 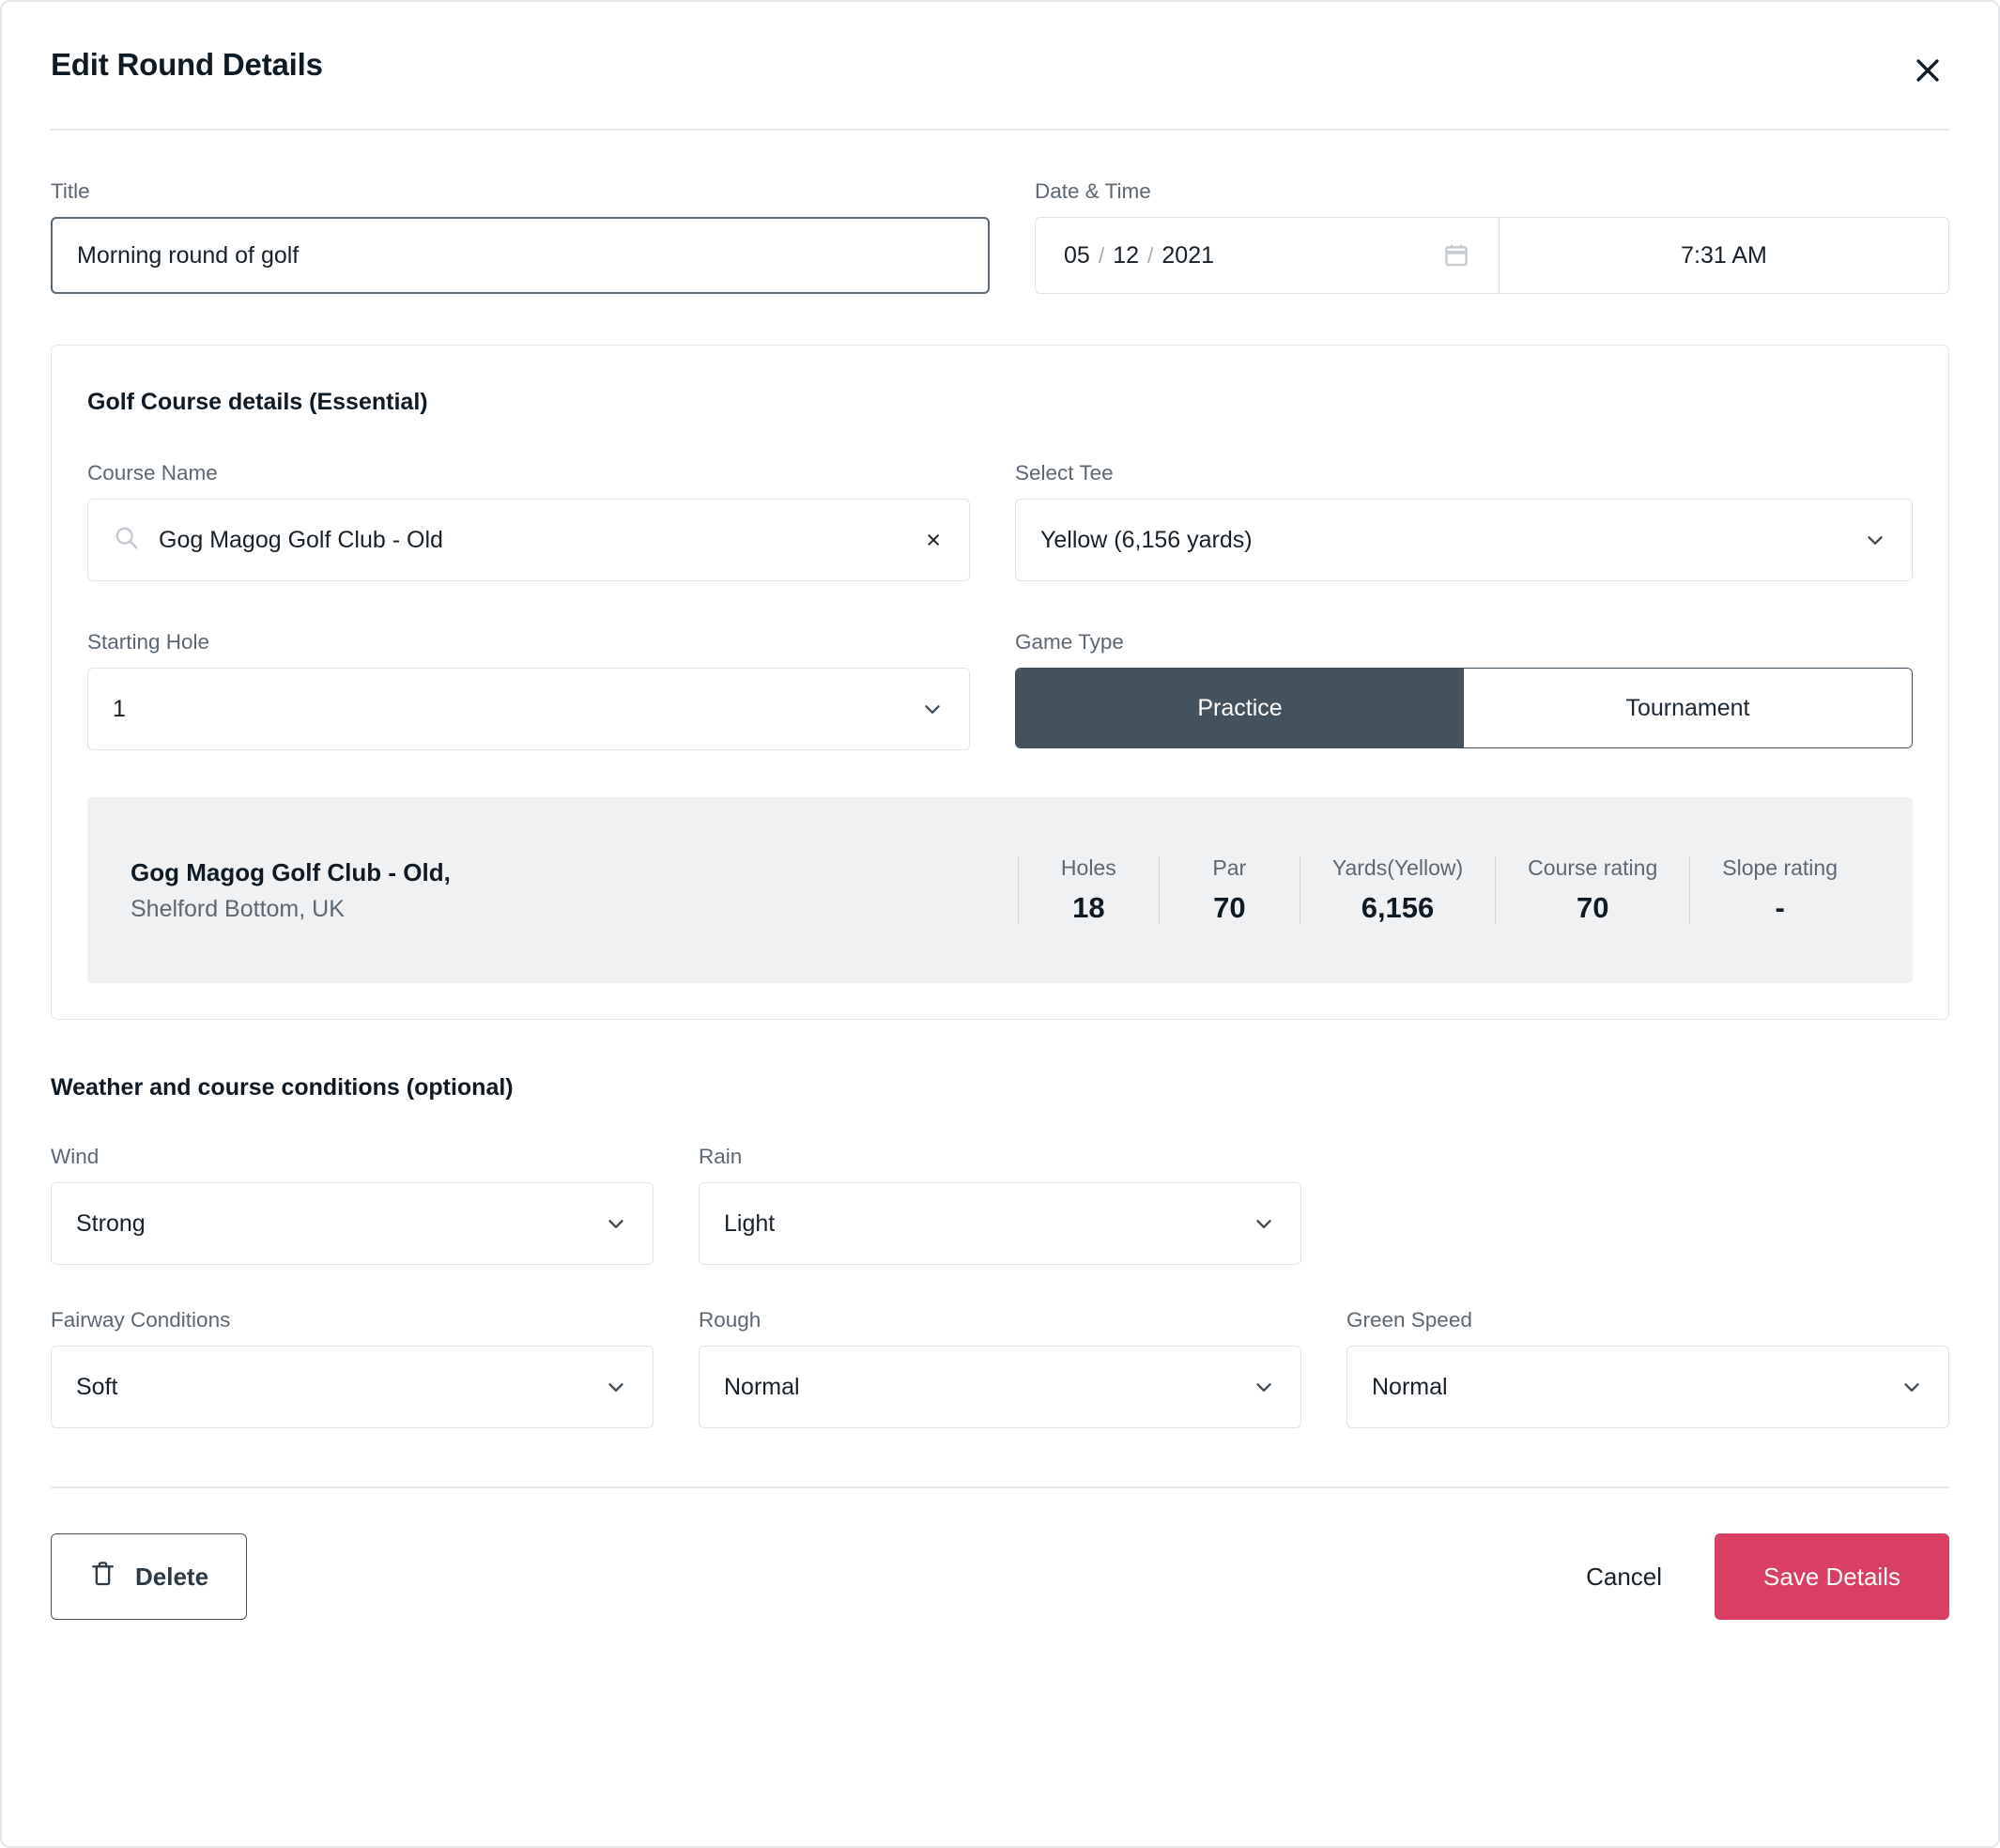 I want to click on stat-yards-label: Yards(Yellow), so click(x=1397, y=867).